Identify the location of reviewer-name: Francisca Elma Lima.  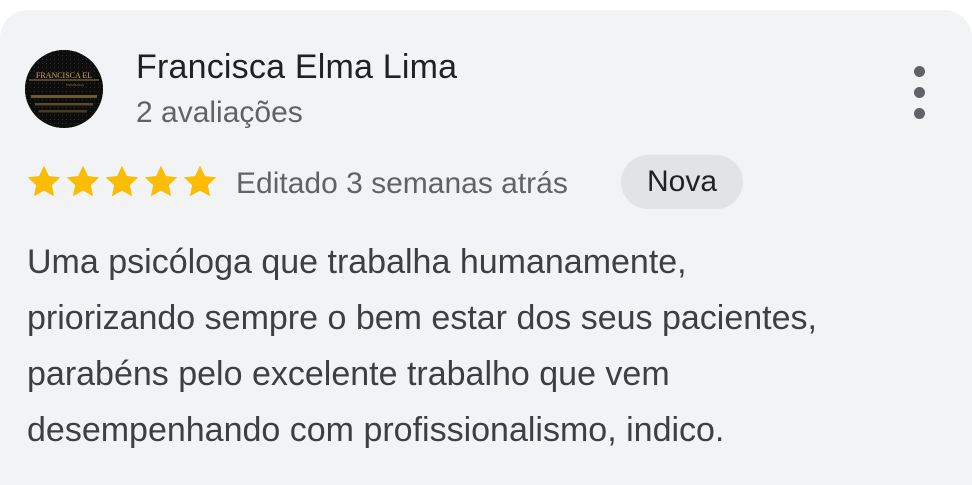
(296, 67).